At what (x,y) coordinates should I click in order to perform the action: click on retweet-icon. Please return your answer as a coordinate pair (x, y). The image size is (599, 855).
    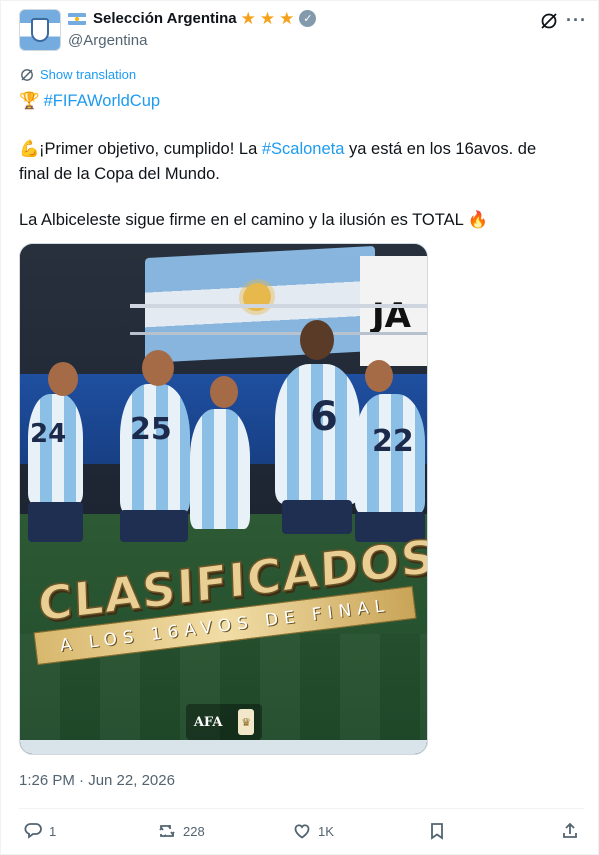
    Looking at the image, I should click on (167, 831).